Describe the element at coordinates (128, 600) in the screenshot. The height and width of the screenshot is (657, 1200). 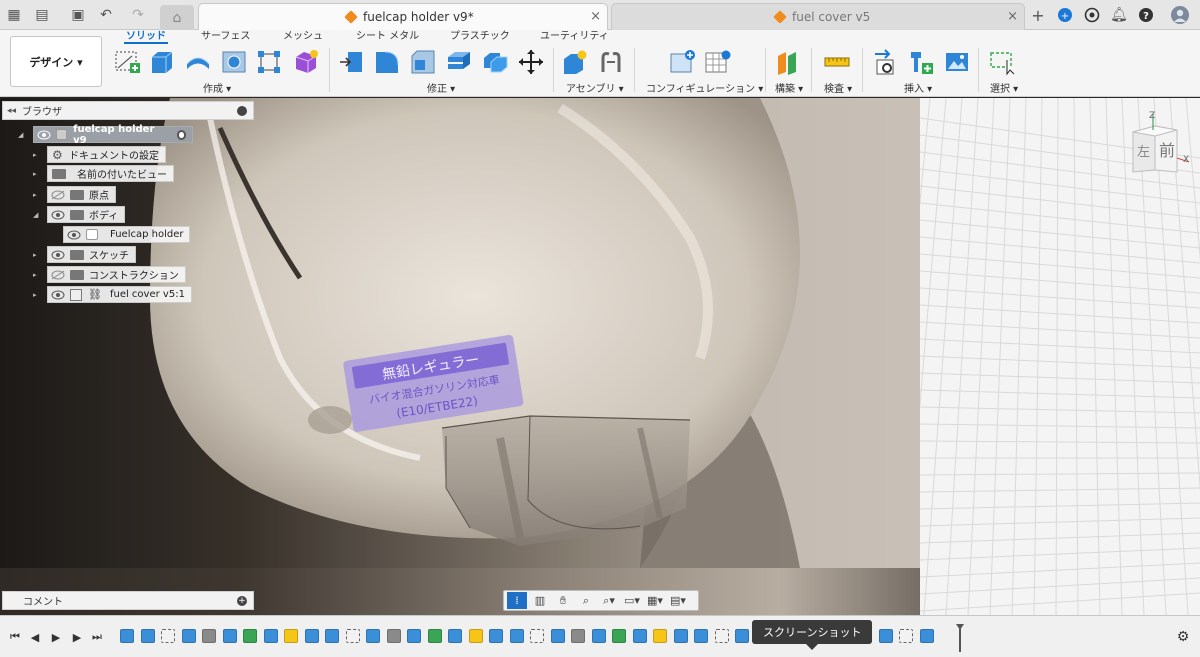
I see `comments-panel-header: コメント +` at that location.